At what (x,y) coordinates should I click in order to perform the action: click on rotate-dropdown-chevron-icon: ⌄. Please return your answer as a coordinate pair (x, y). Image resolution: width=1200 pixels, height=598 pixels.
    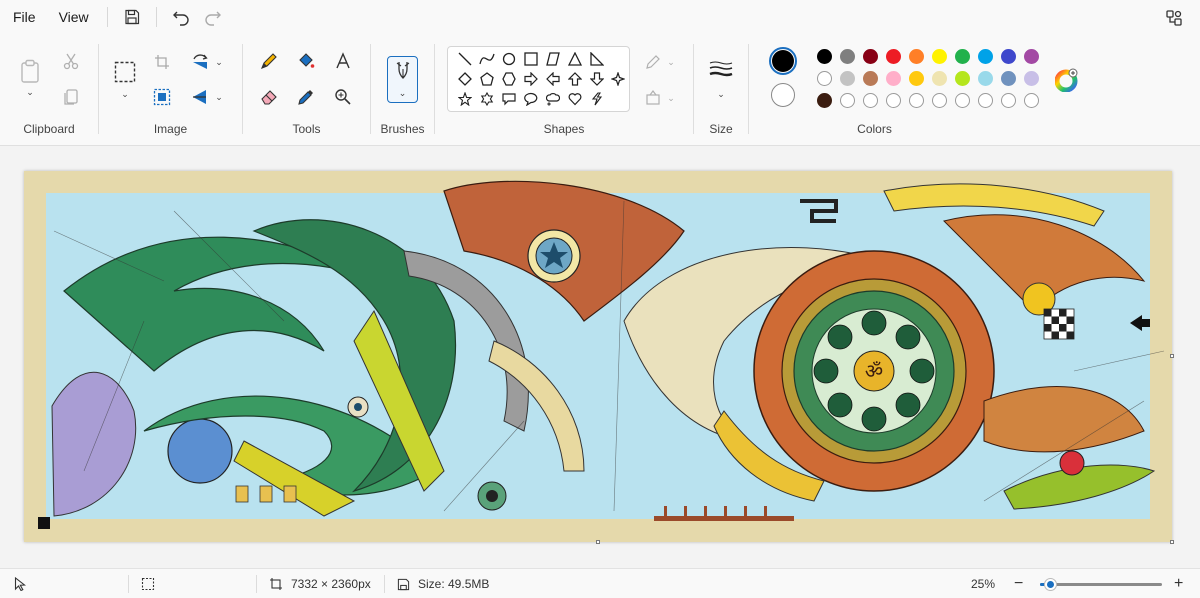
    Looking at the image, I should click on (219, 62).